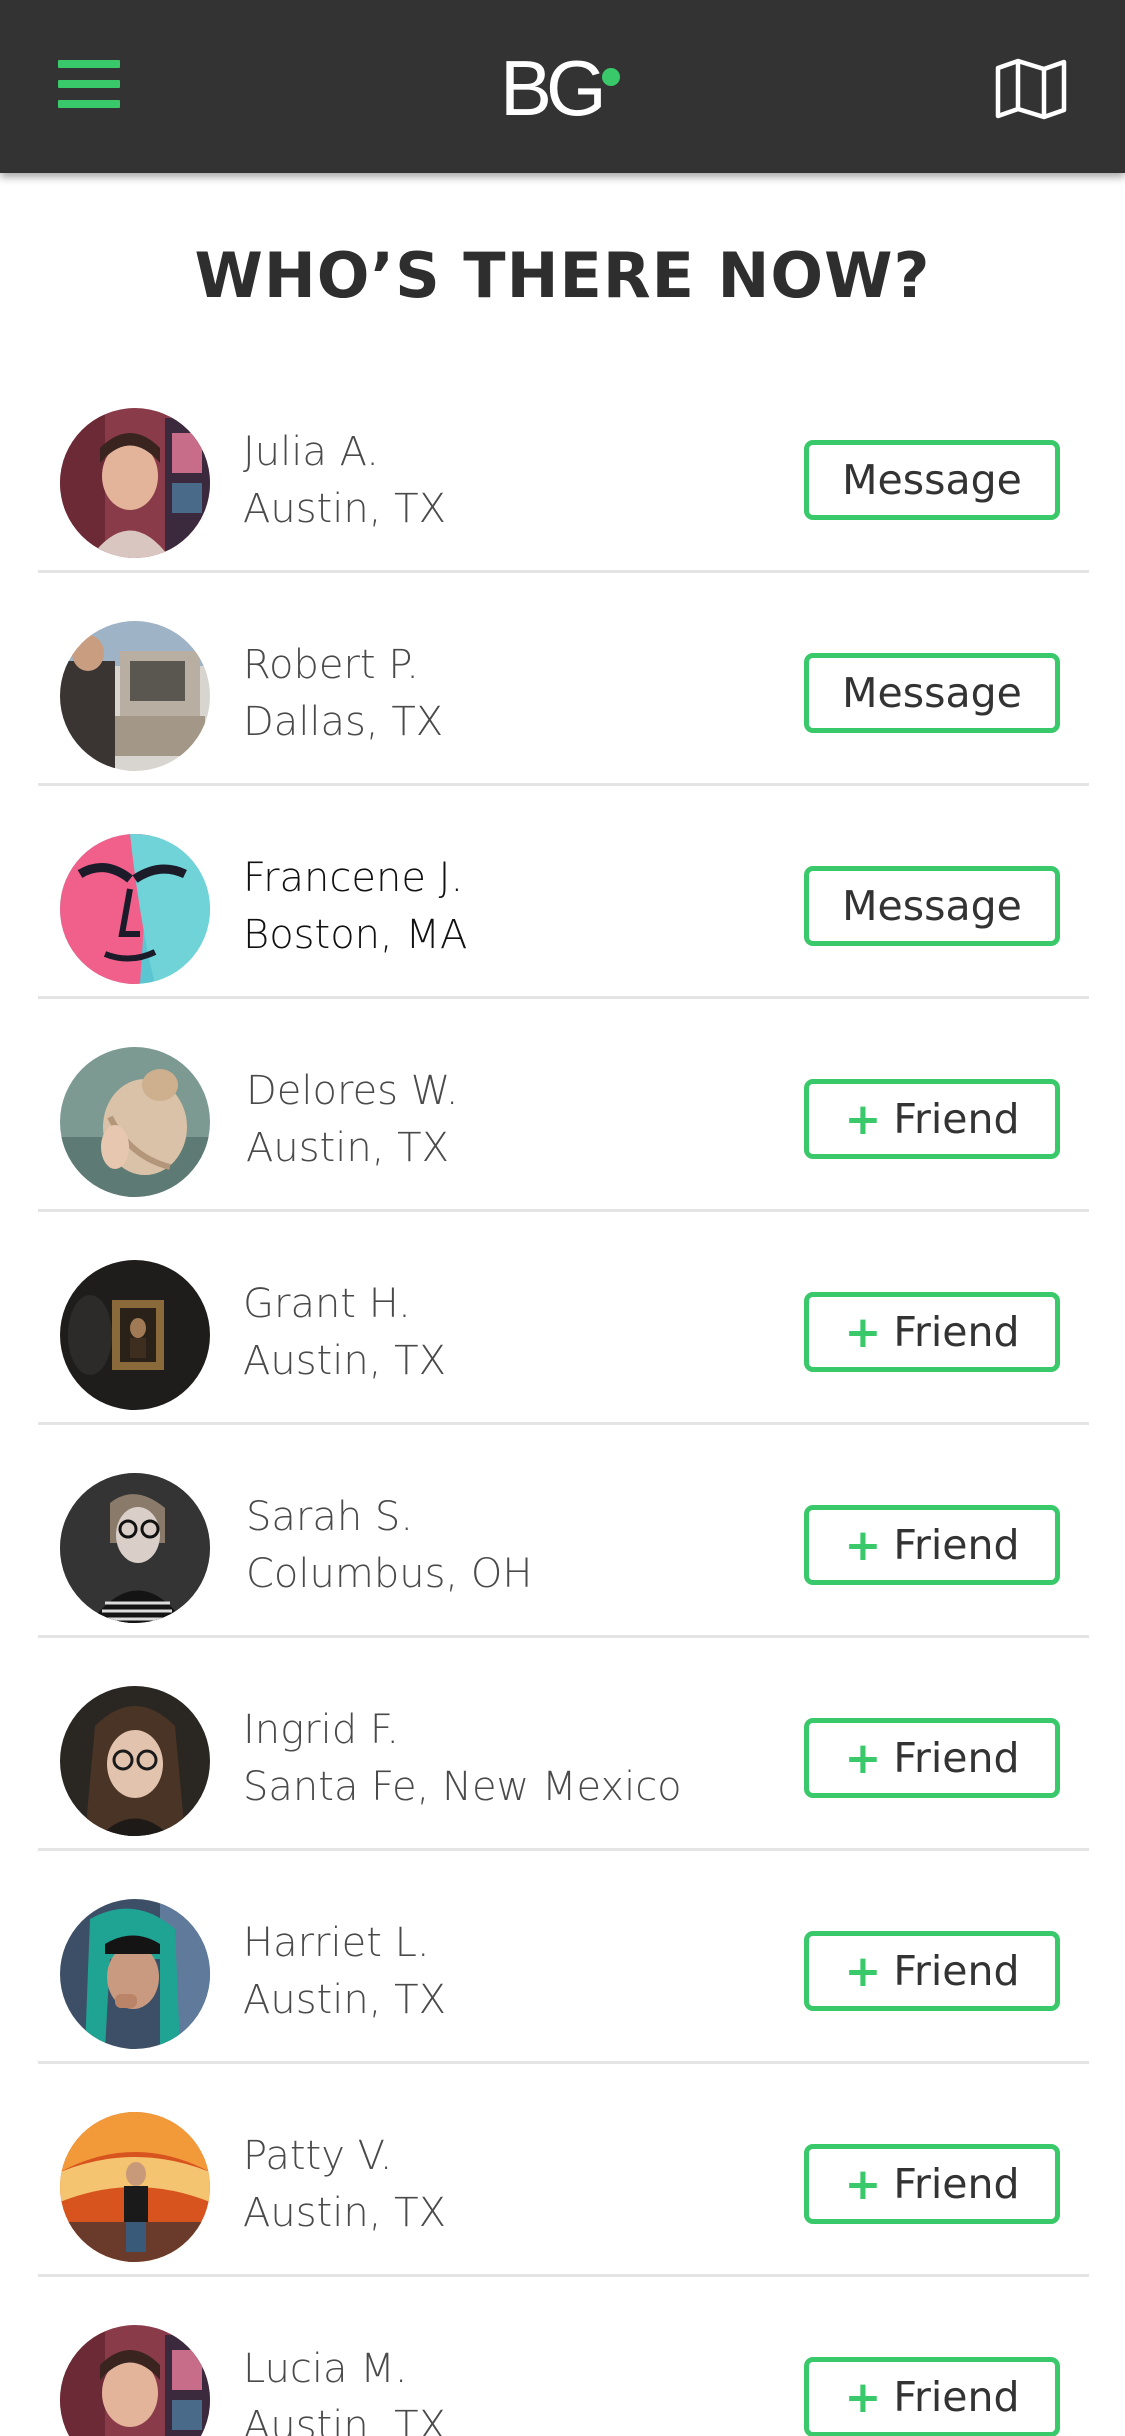 This screenshot has width=1125, height=2436. What do you see at coordinates (553, 88) in the screenshot?
I see `logo-text: BG` at bounding box center [553, 88].